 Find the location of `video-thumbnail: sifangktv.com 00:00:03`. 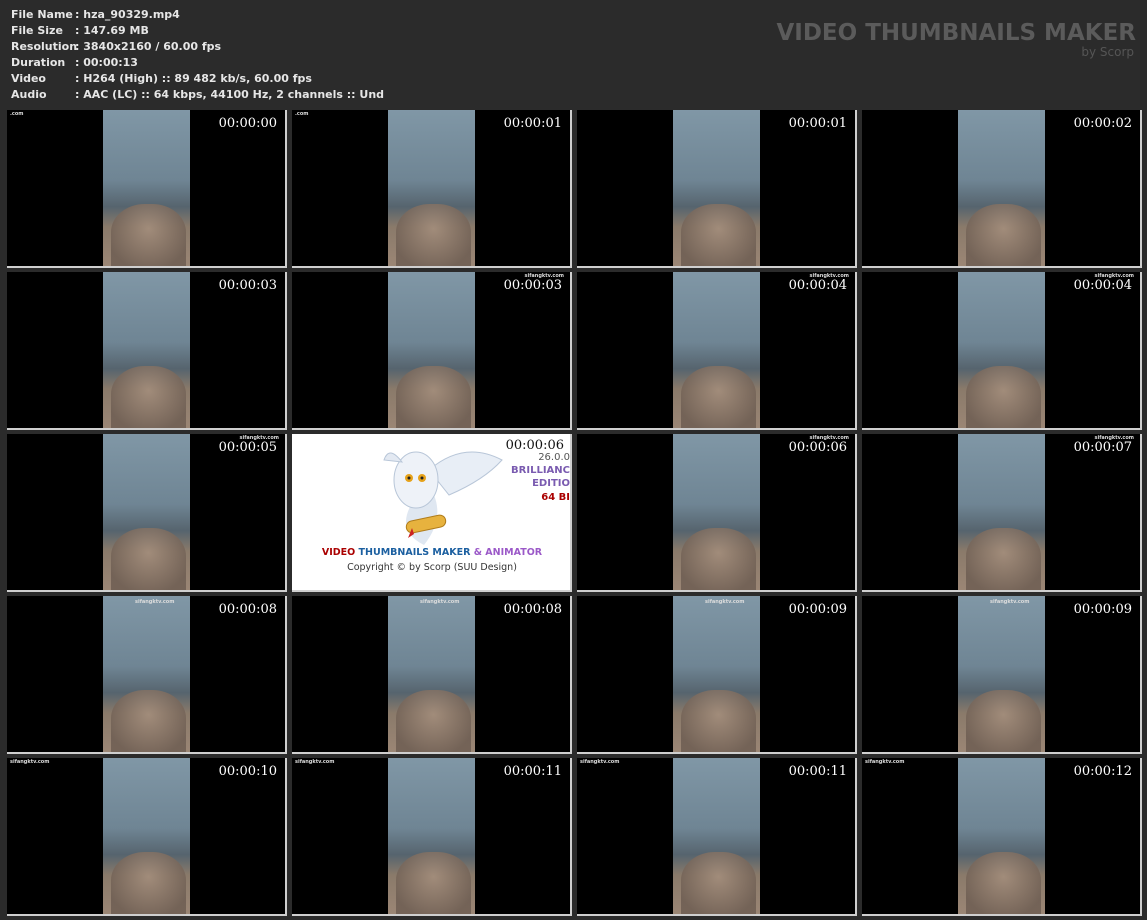

video-thumbnail: sifangktv.com 00:00:03 is located at coordinates (432, 351).